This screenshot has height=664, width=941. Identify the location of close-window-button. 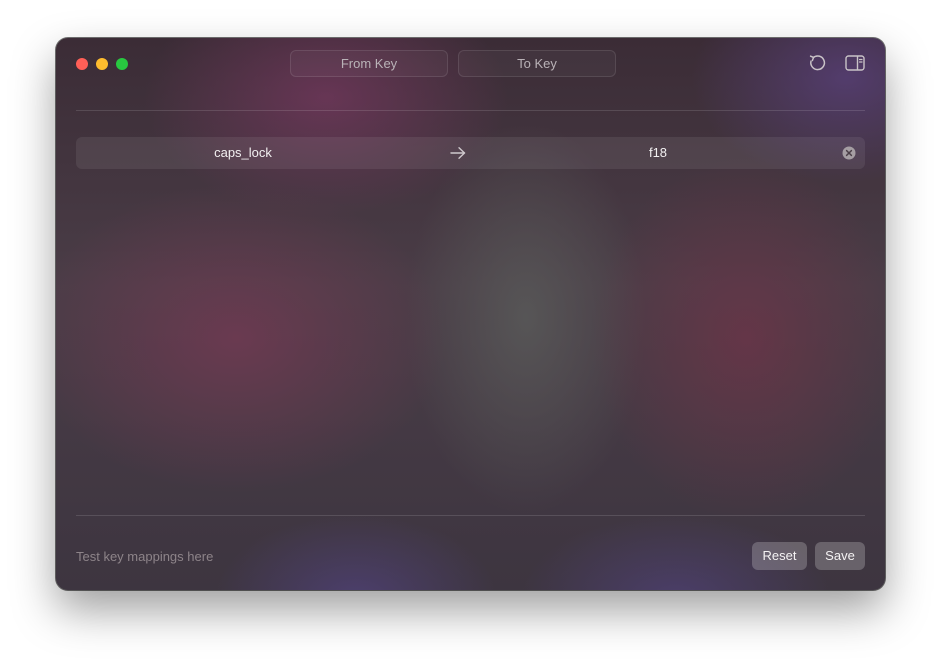
(82, 64).